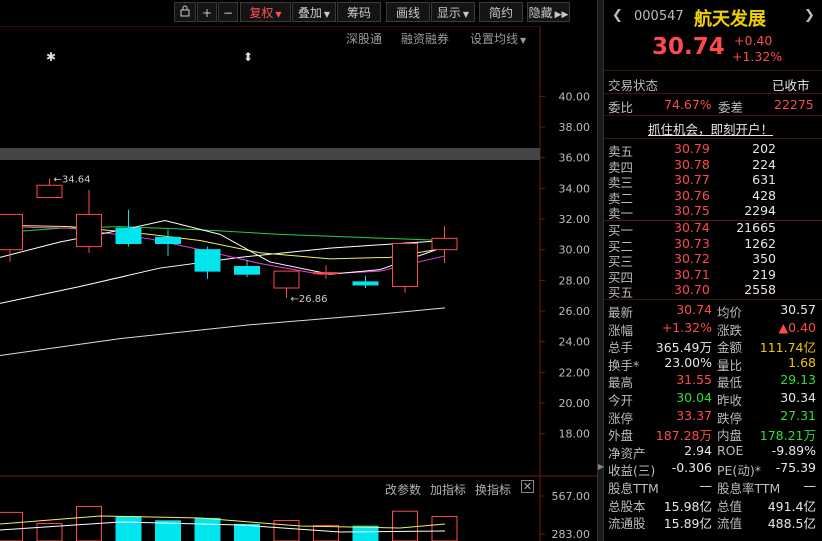 The height and width of the screenshot is (541, 822). I want to click on add-indicator-link: 加指标, so click(448, 489).